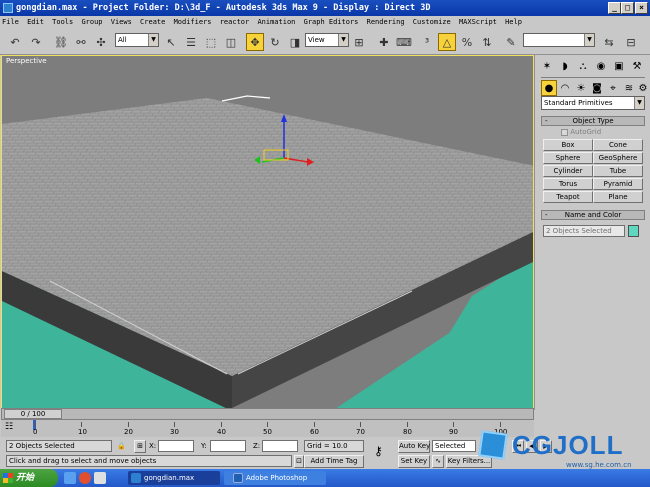  Describe the element at coordinates (414, 461) in the screenshot. I see `set-key-button: Set Key` at that location.